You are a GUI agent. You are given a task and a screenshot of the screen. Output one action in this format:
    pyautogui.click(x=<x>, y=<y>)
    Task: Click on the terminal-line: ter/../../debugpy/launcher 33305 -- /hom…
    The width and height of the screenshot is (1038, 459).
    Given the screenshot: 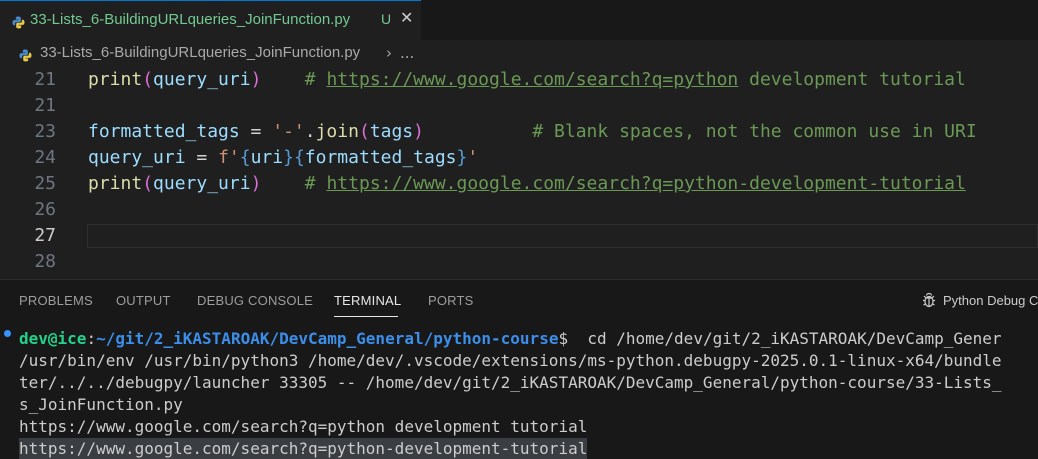 What is the action you would take?
    pyautogui.click(x=510, y=382)
    